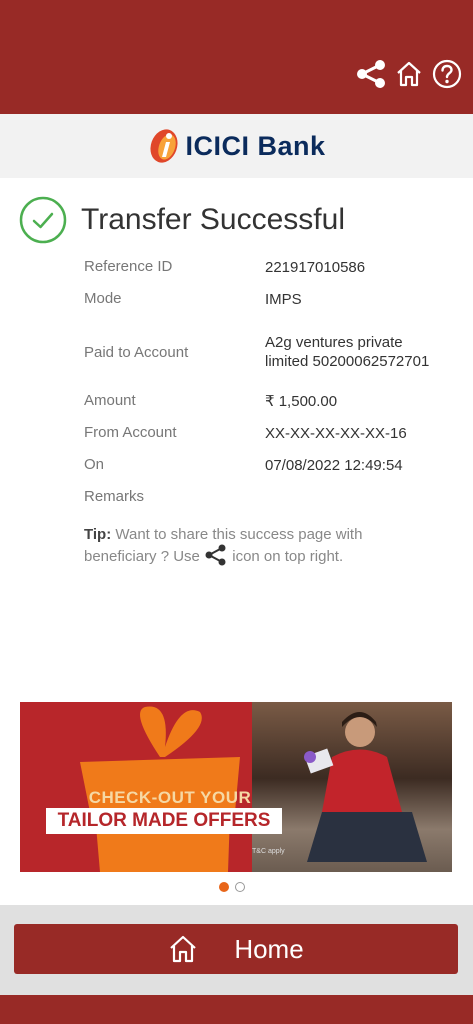  What do you see at coordinates (259, 435) in the screenshot?
I see `detail-row-from-account: From Account XX-XX-XX-XX-XX-16` at bounding box center [259, 435].